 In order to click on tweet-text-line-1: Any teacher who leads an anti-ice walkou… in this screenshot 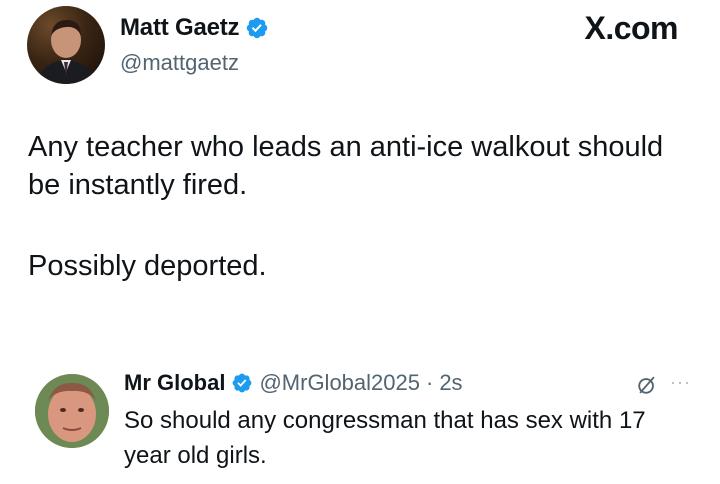, I will do `click(346, 147)`.